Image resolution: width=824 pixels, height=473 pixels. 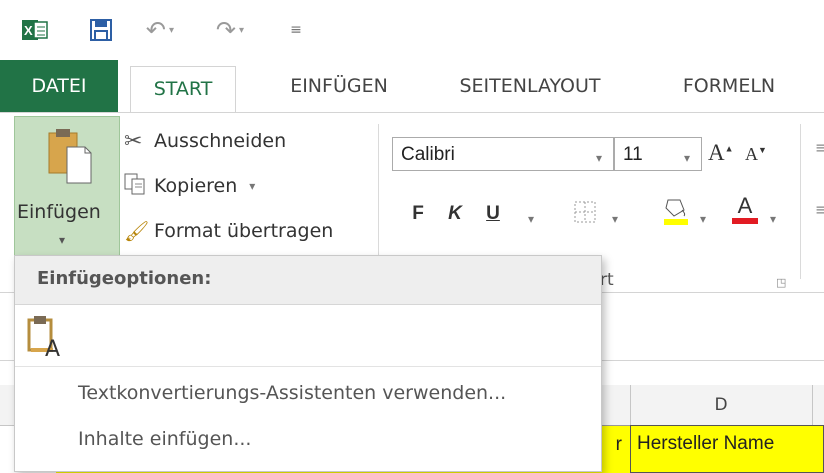 I want to click on cell-c-text: r, so click(x=618, y=444).